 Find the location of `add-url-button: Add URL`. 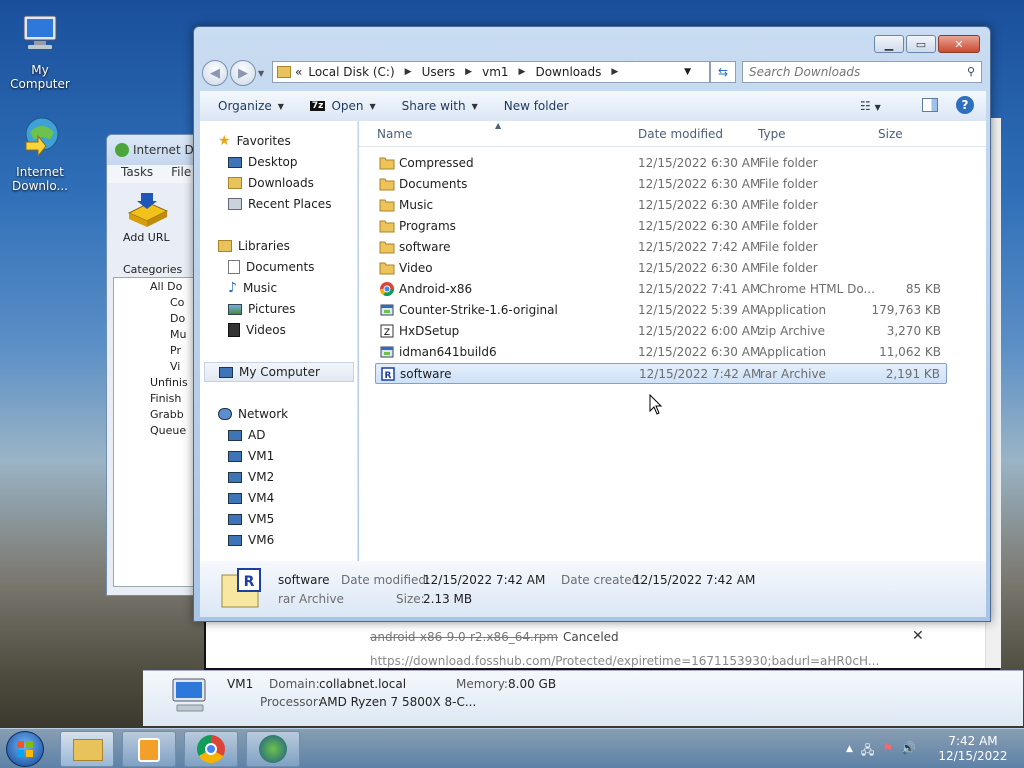

add-url-button: Add URL is located at coordinates (156, 223).